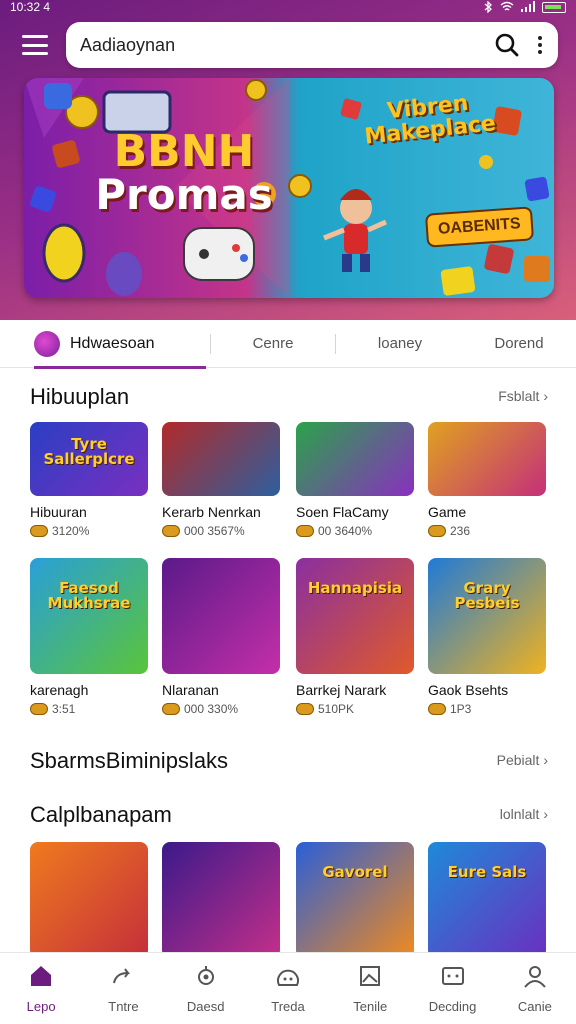 The width and height of the screenshot is (576, 1024). Describe the element at coordinates (535, 977) in the screenshot. I see `person-icon` at that location.